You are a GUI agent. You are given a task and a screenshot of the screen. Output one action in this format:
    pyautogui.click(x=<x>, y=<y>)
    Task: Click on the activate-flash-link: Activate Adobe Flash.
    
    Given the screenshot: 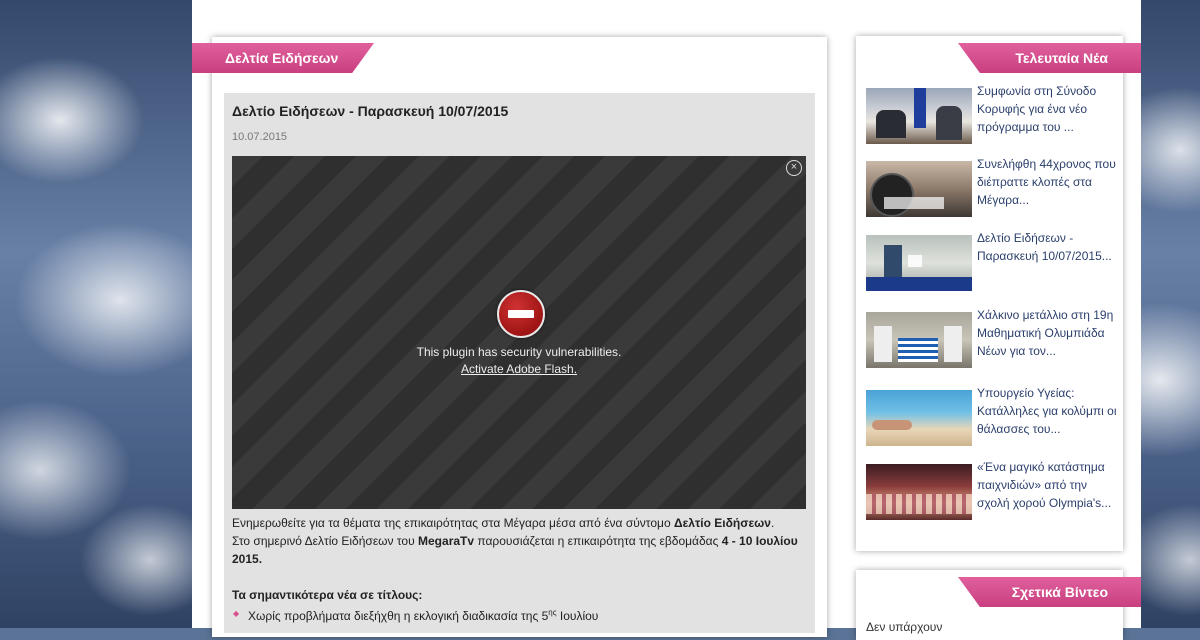 What is the action you would take?
    pyautogui.click(x=519, y=369)
    